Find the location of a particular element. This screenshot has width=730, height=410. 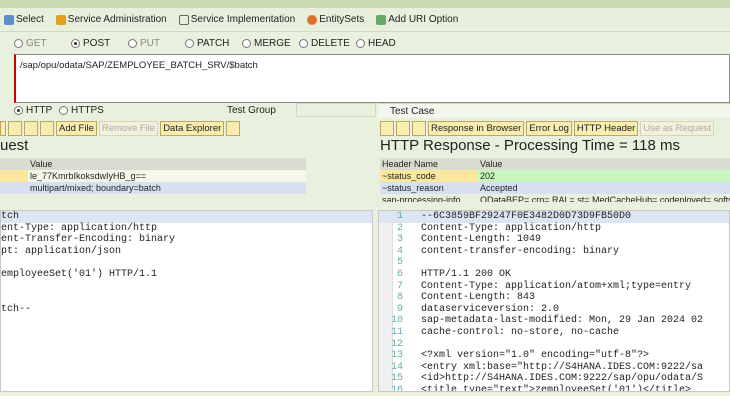

protocol-group: HTTP HTTPS is located at coordinates (65, 110).